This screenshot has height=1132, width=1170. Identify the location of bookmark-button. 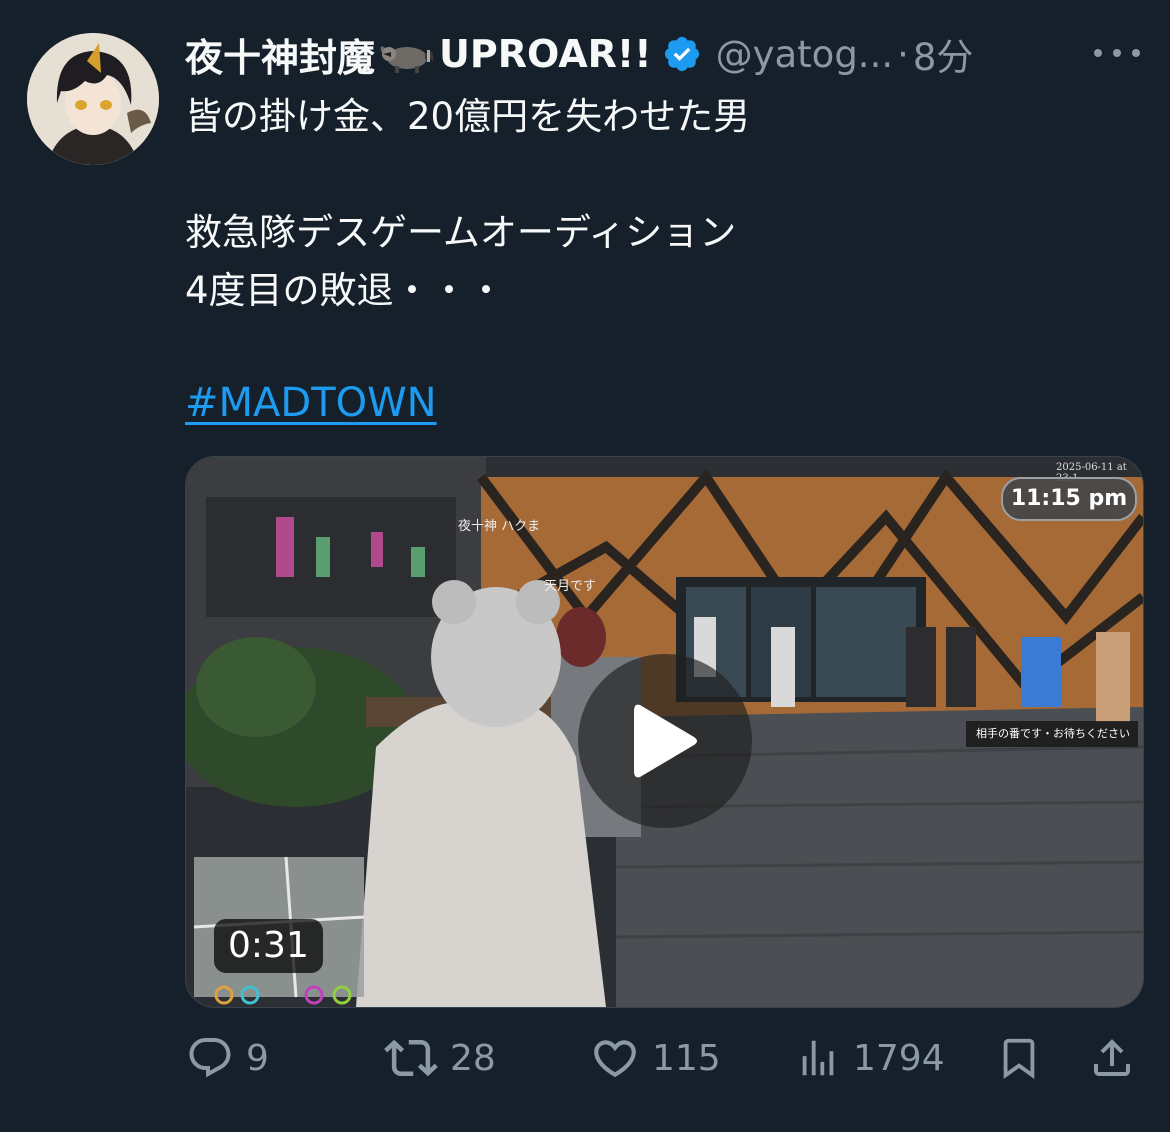
(1019, 1058).